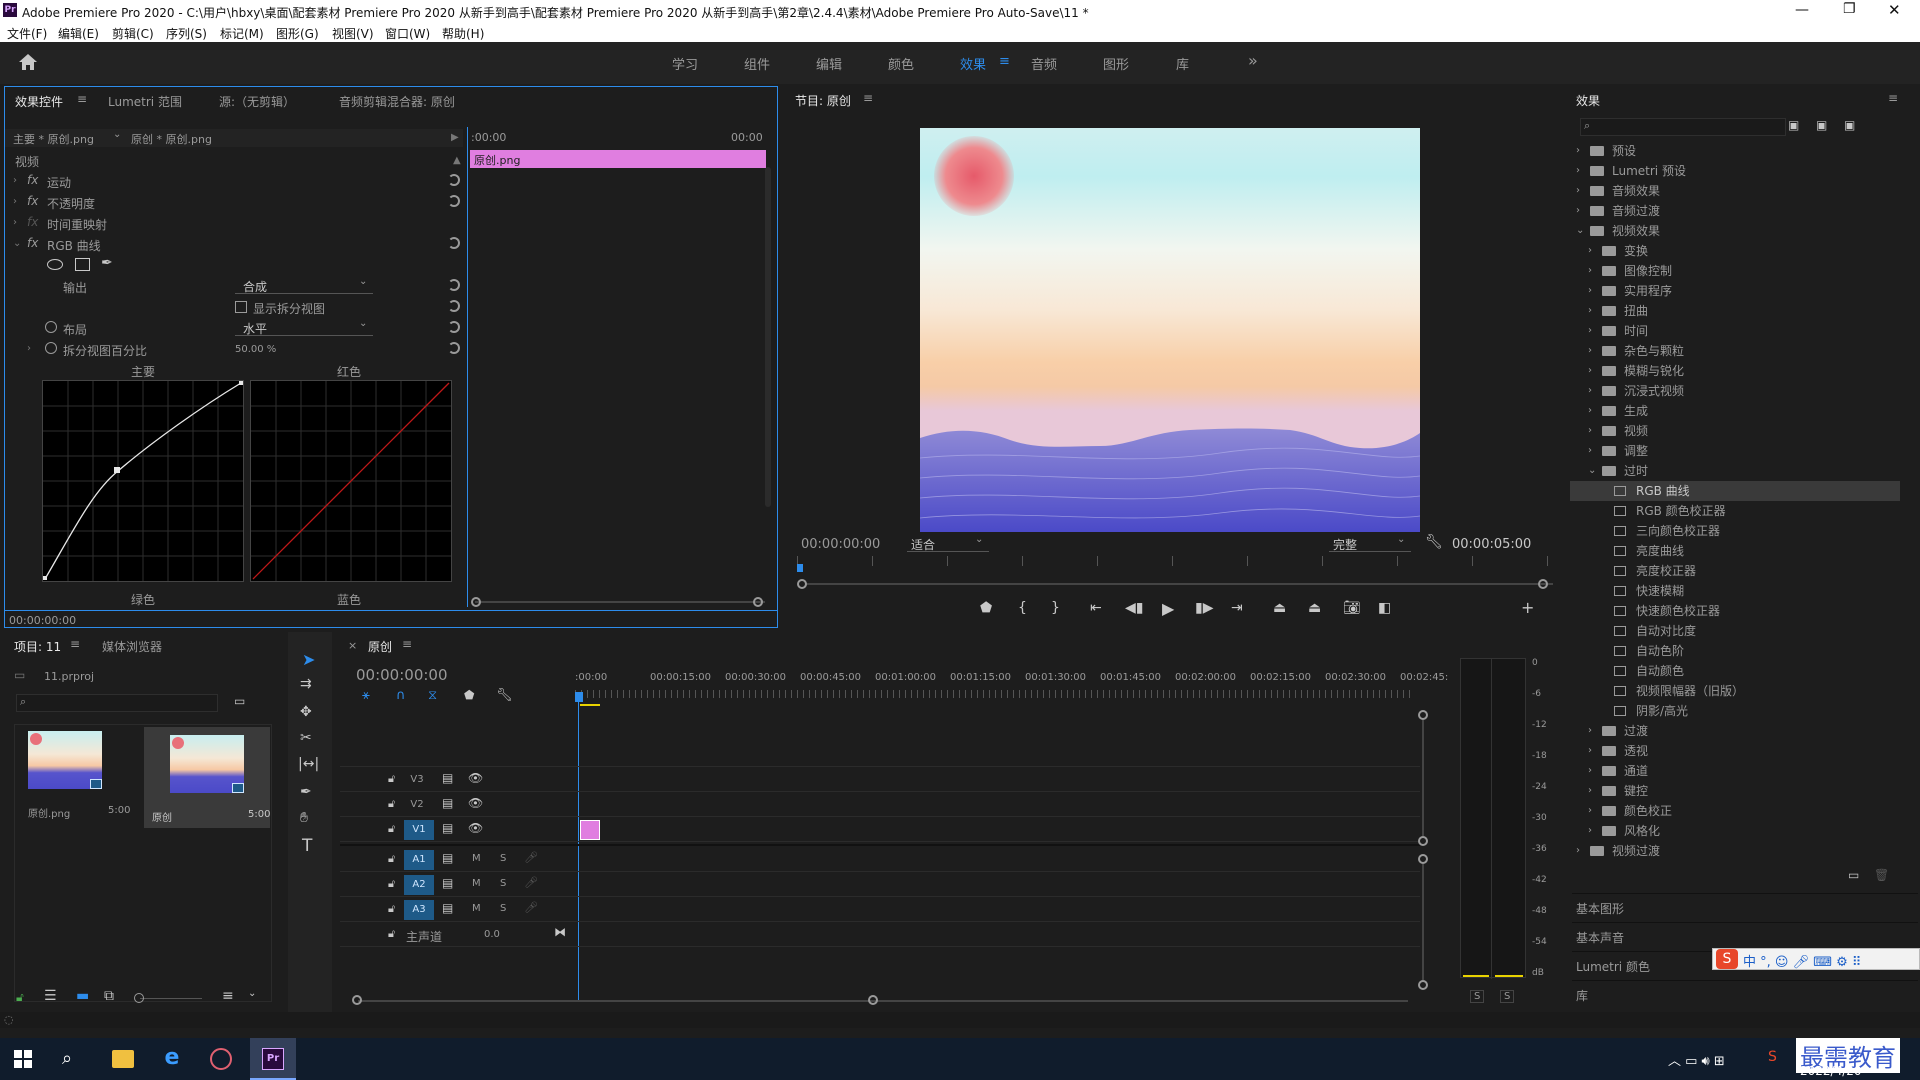 The image size is (1920, 1080). I want to click on menu-help: 帮助(H), so click(463, 33).